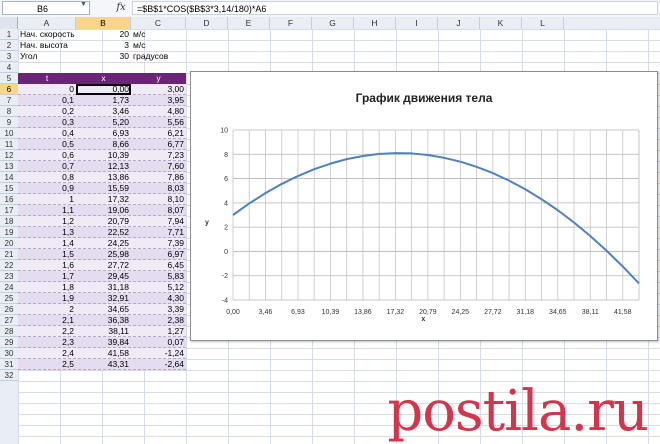 Image resolution: width=660 pixels, height=444 pixels. What do you see at coordinates (417, 23) in the screenshot?
I see `column-header-i: I` at bounding box center [417, 23].